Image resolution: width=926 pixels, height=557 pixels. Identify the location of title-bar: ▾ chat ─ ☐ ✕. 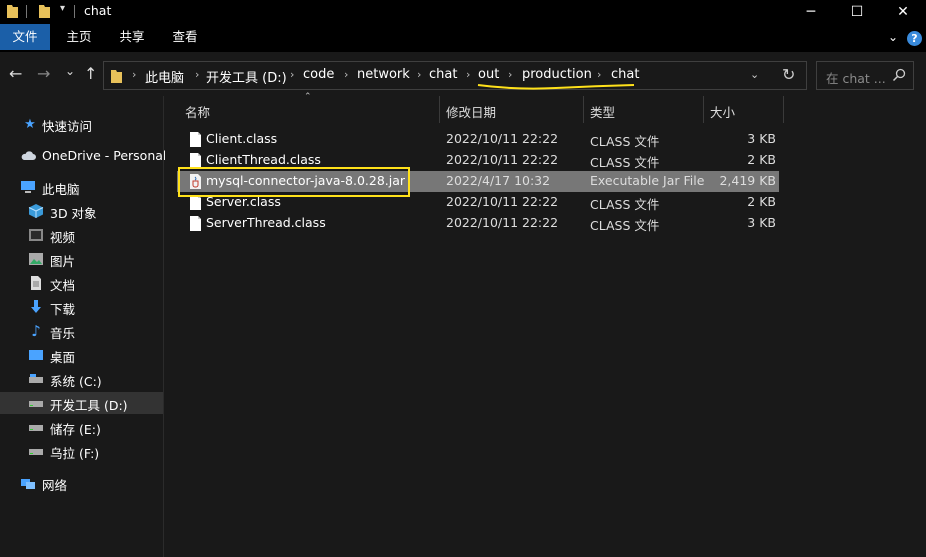
(463, 12).